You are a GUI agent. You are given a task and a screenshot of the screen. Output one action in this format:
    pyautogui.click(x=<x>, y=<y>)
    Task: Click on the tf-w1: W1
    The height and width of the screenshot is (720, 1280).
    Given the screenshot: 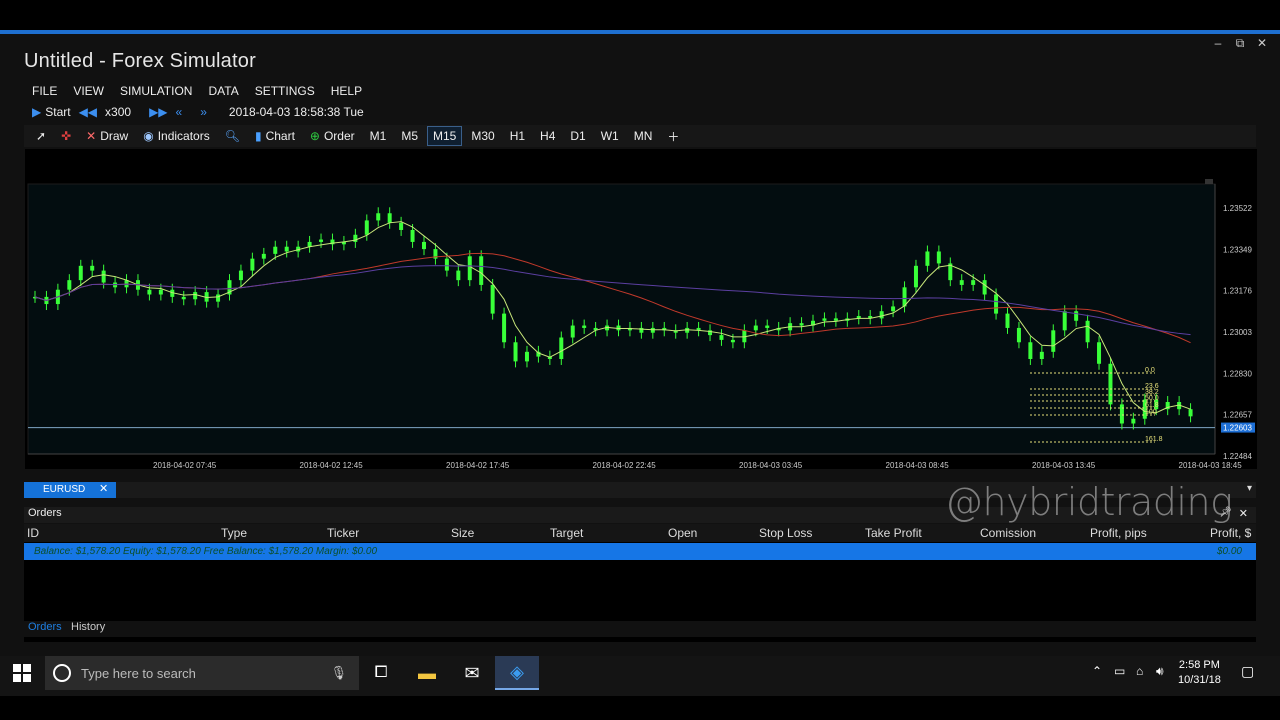 What is the action you would take?
    pyautogui.click(x=610, y=136)
    